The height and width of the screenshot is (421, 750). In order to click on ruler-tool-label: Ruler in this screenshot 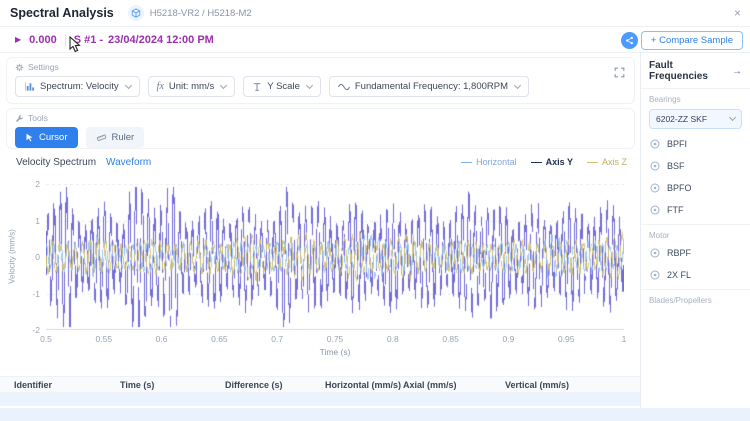, I will do `click(123, 137)`.